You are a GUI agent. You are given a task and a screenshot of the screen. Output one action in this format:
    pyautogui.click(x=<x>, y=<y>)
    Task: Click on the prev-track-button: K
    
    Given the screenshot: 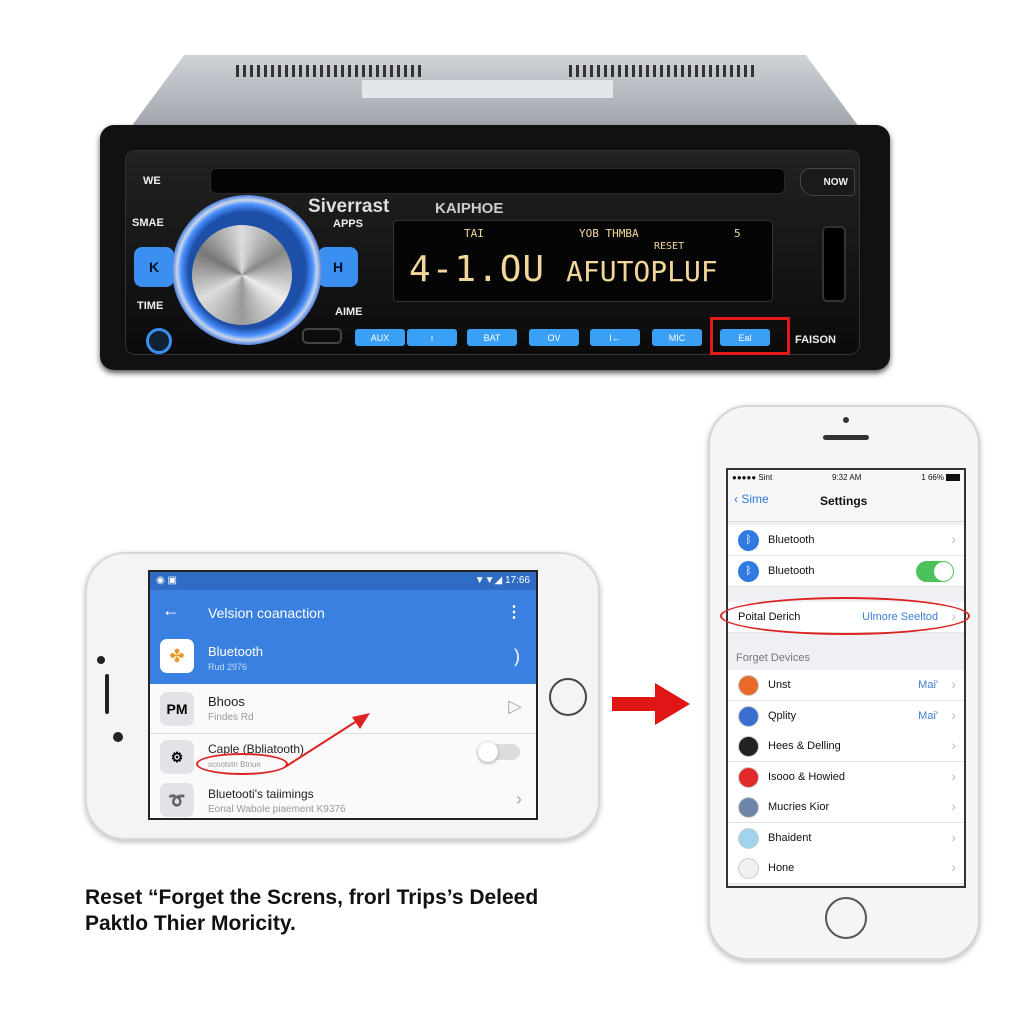 What is the action you would take?
    pyautogui.click(x=154, y=267)
    